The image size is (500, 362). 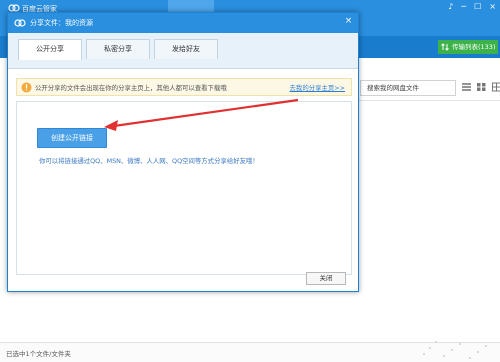 I want to click on view-toggle-group, so click(x=481, y=87).